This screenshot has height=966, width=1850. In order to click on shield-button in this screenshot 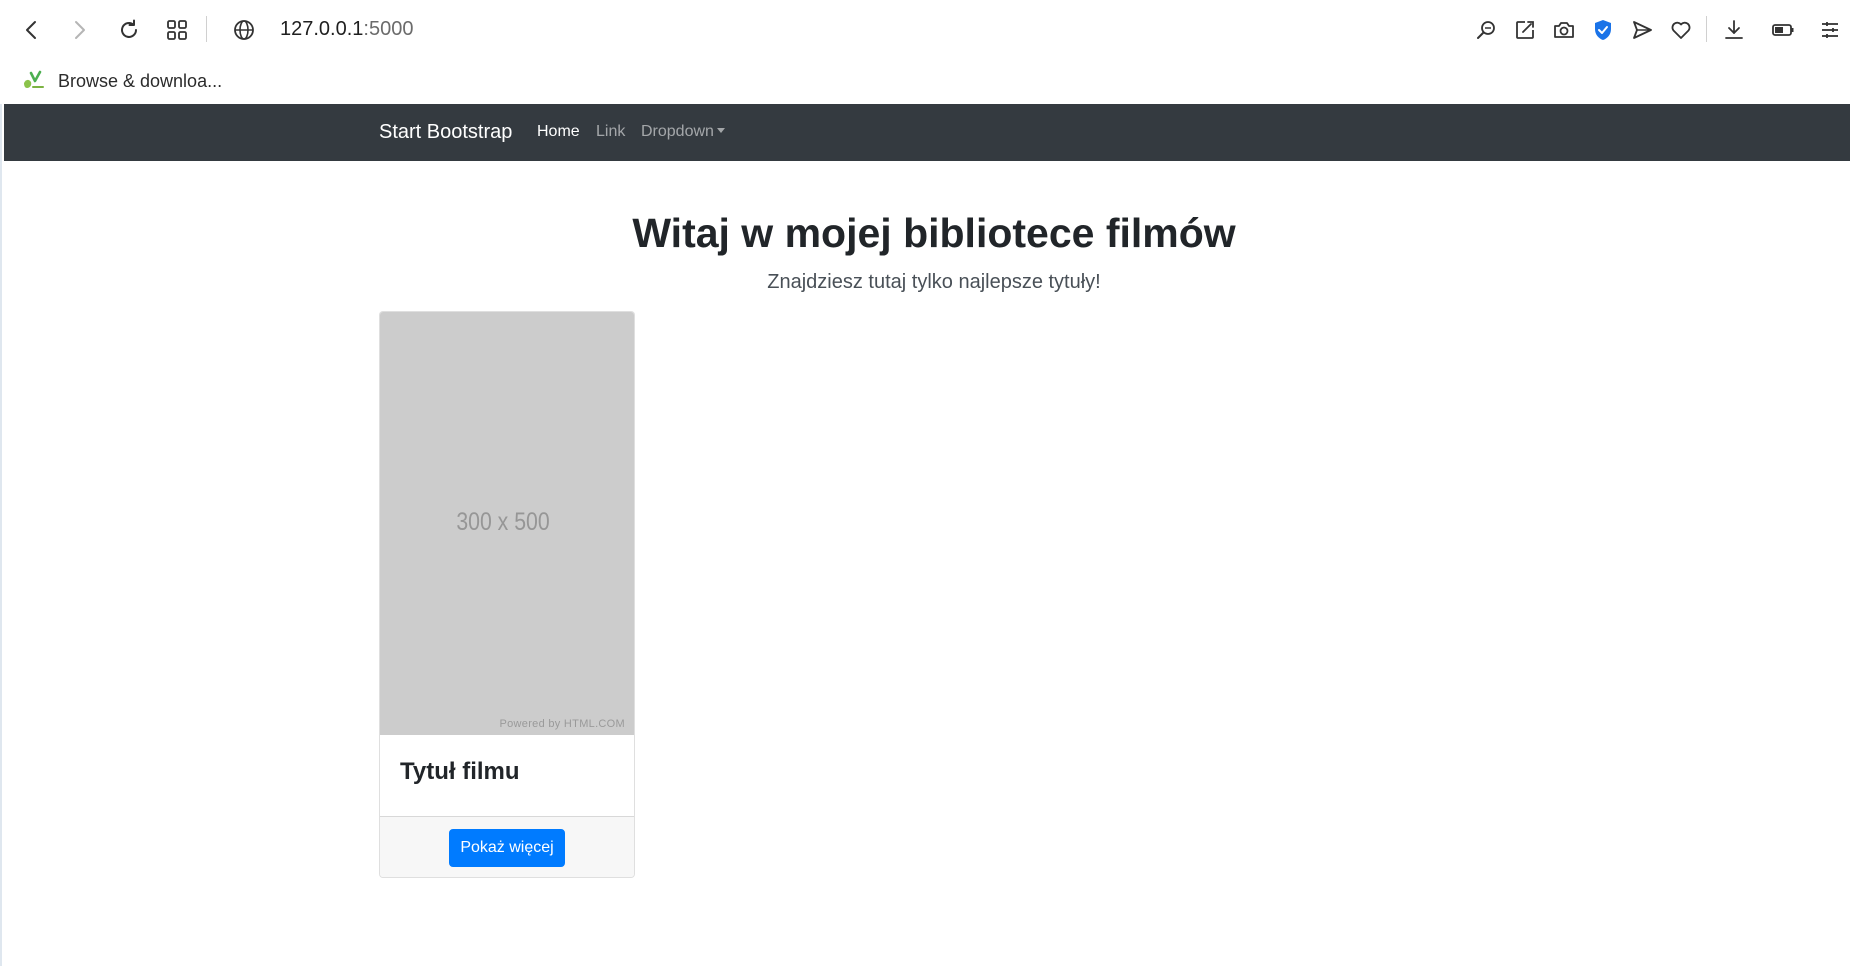, I will do `click(1603, 30)`.